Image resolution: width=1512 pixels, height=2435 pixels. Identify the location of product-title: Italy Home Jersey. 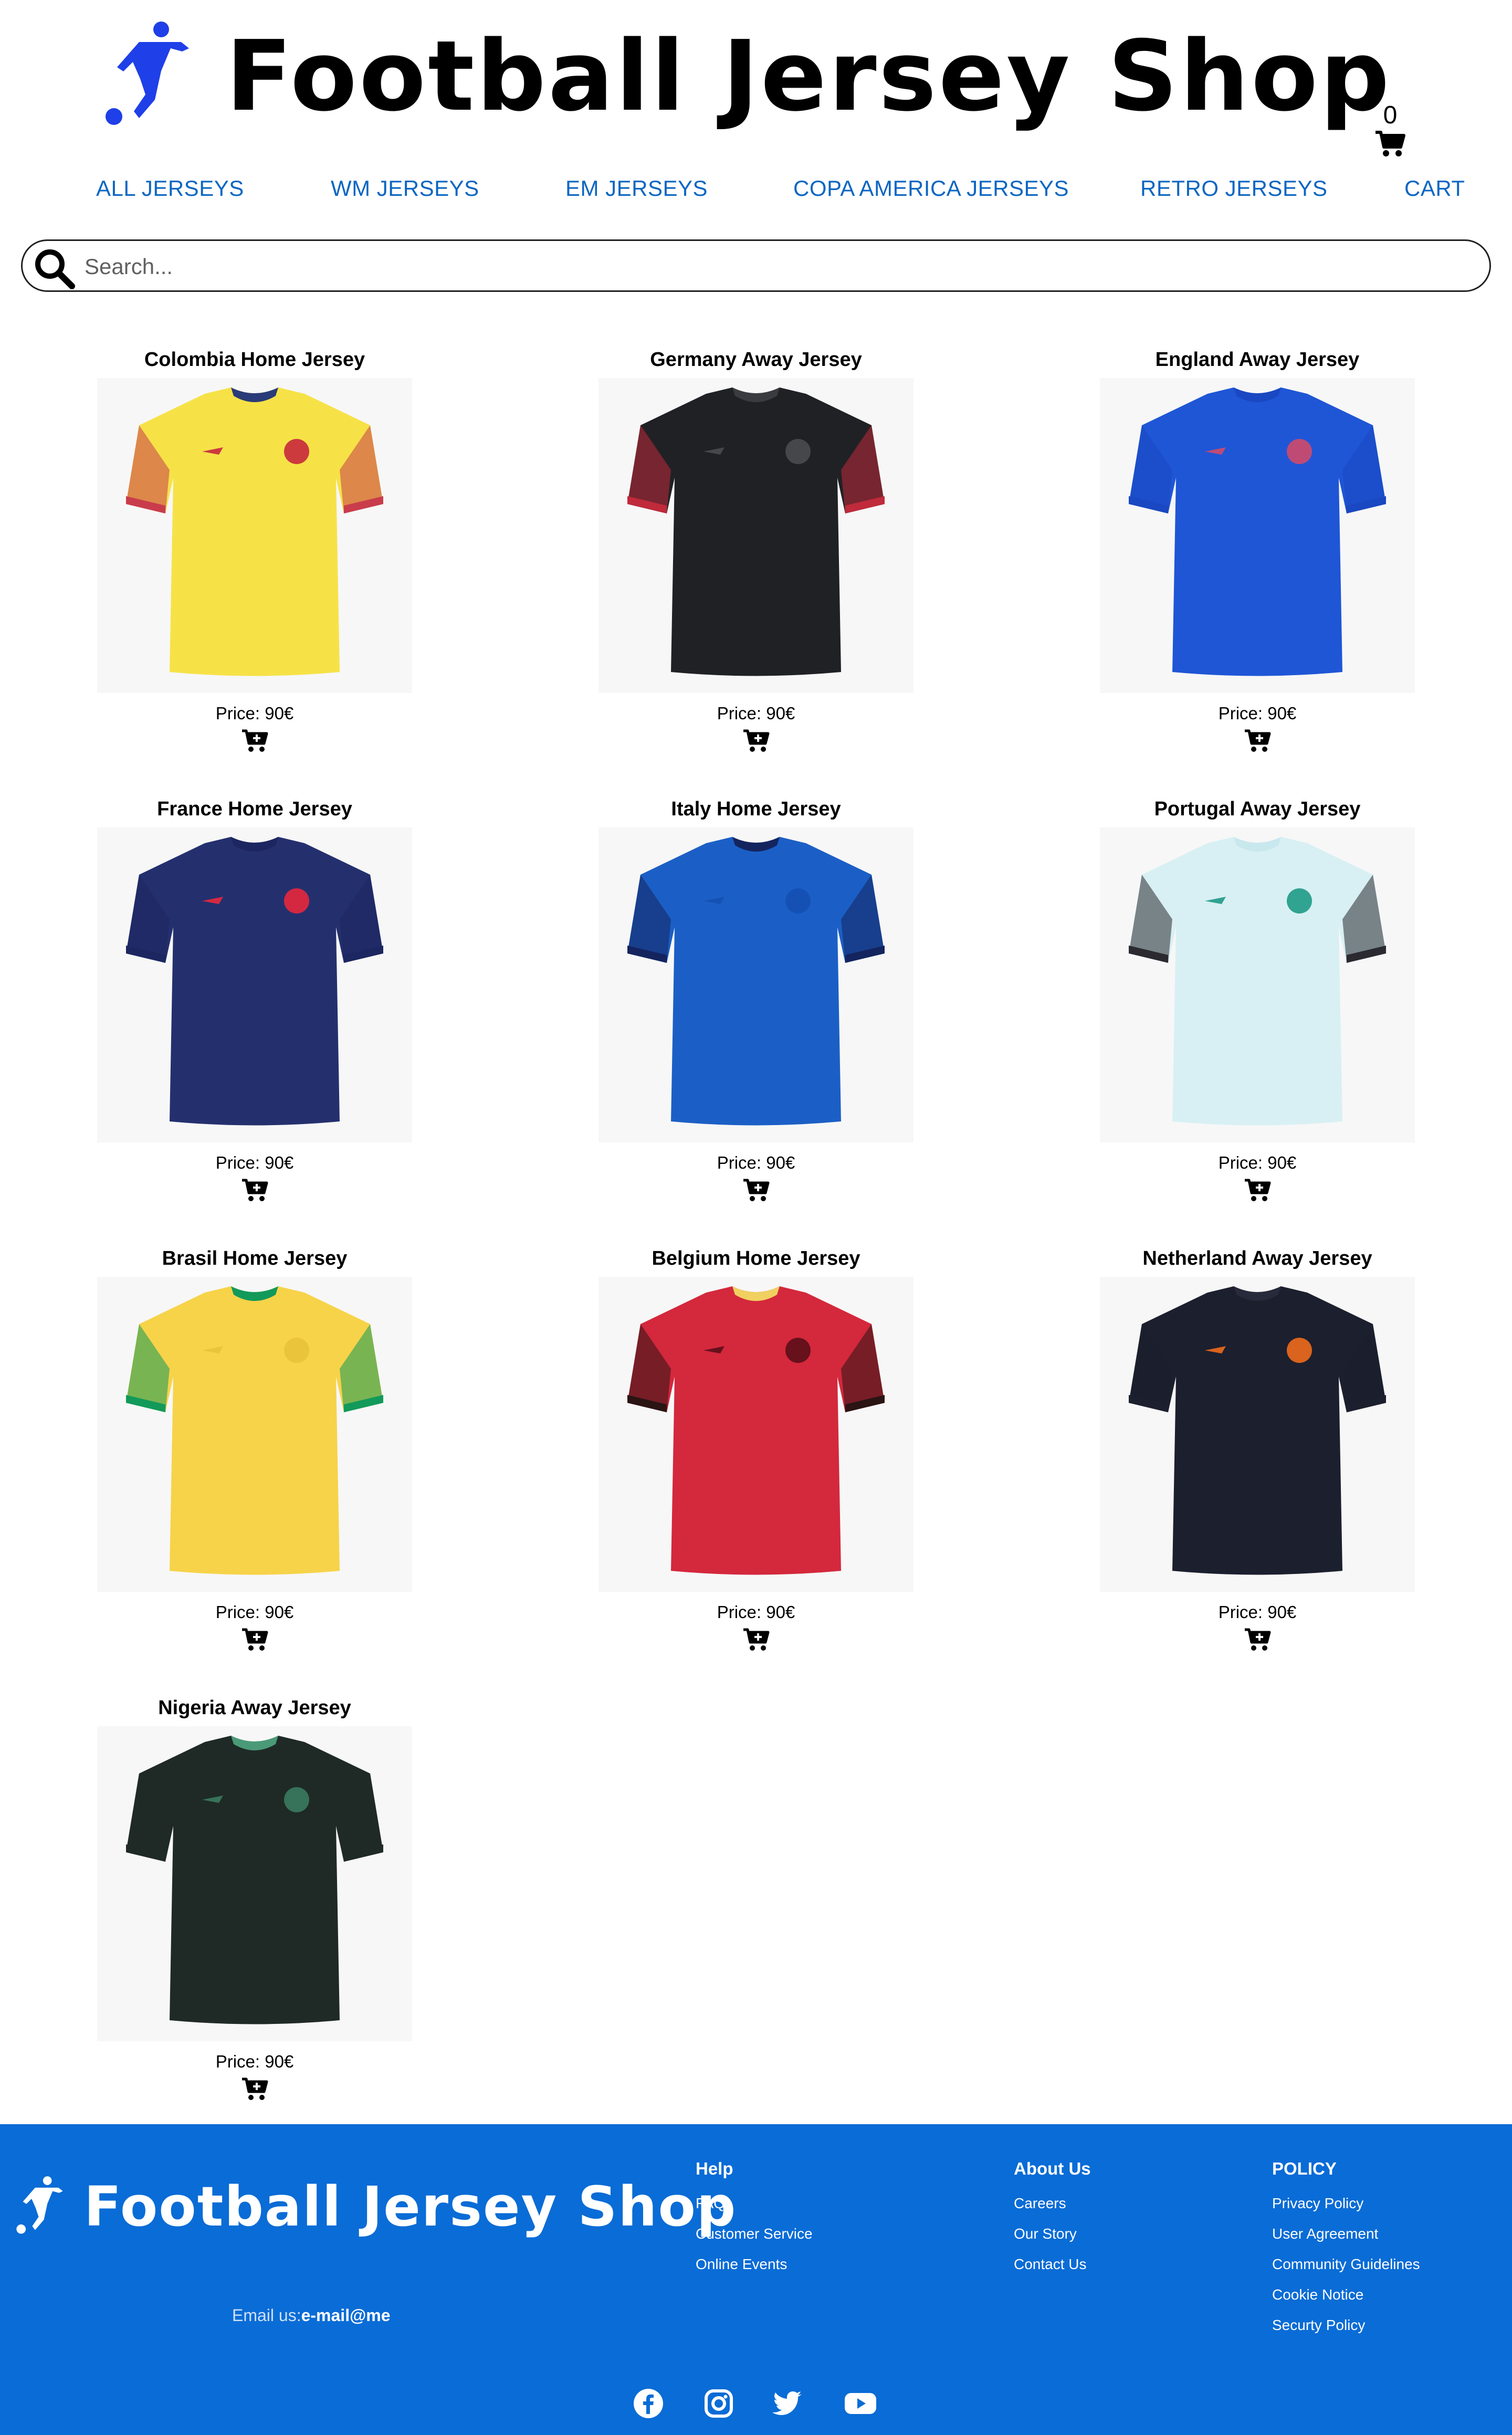
(756, 809).